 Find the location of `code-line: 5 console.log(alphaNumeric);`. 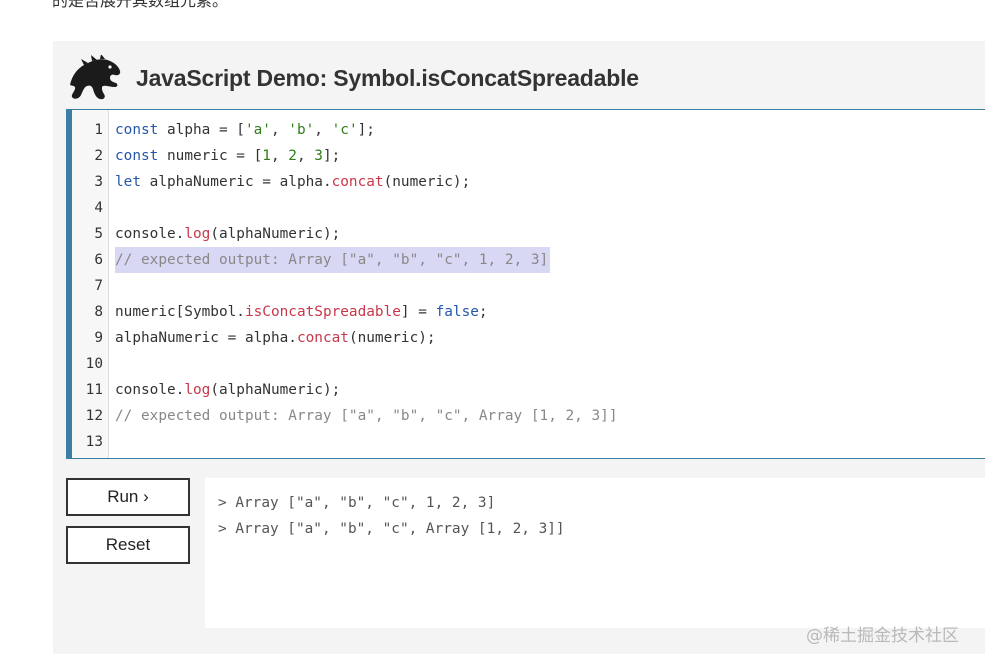

code-line: 5 console.log(alphaNumeric); is located at coordinates (528, 234).